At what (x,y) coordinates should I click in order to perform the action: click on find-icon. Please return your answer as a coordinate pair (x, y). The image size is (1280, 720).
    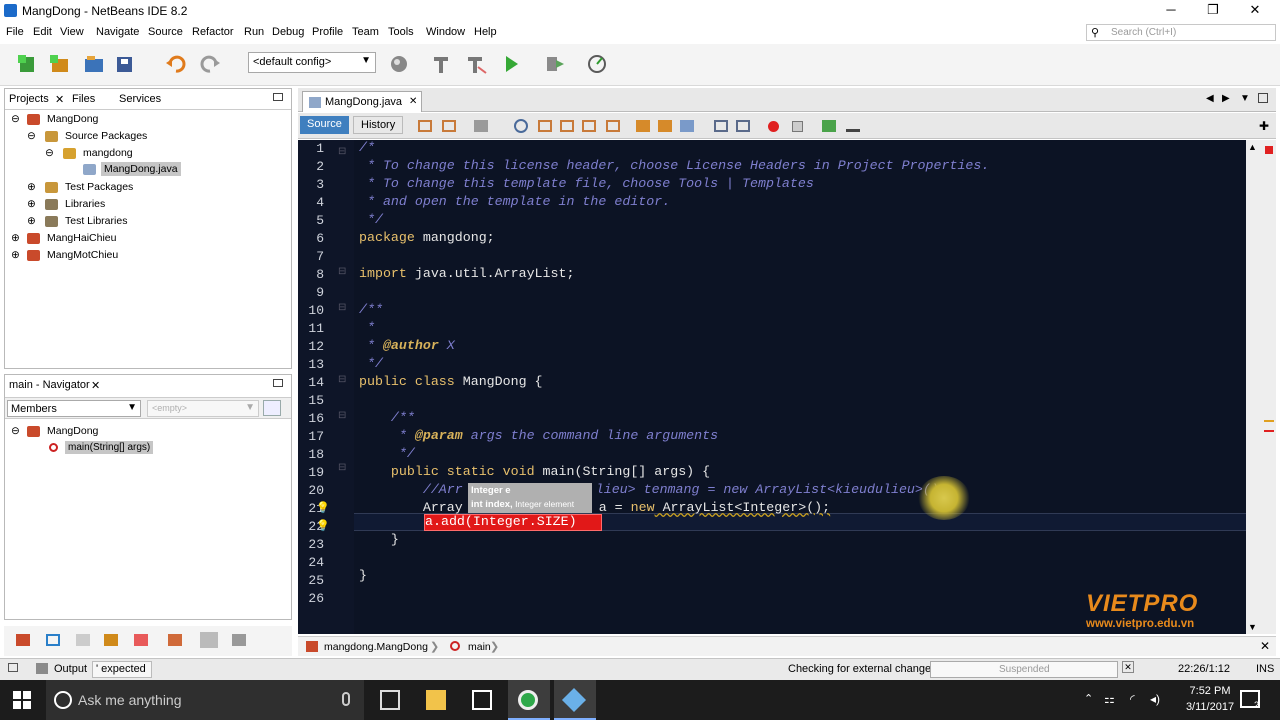
    Looking at the image, I should click on (521, 126).